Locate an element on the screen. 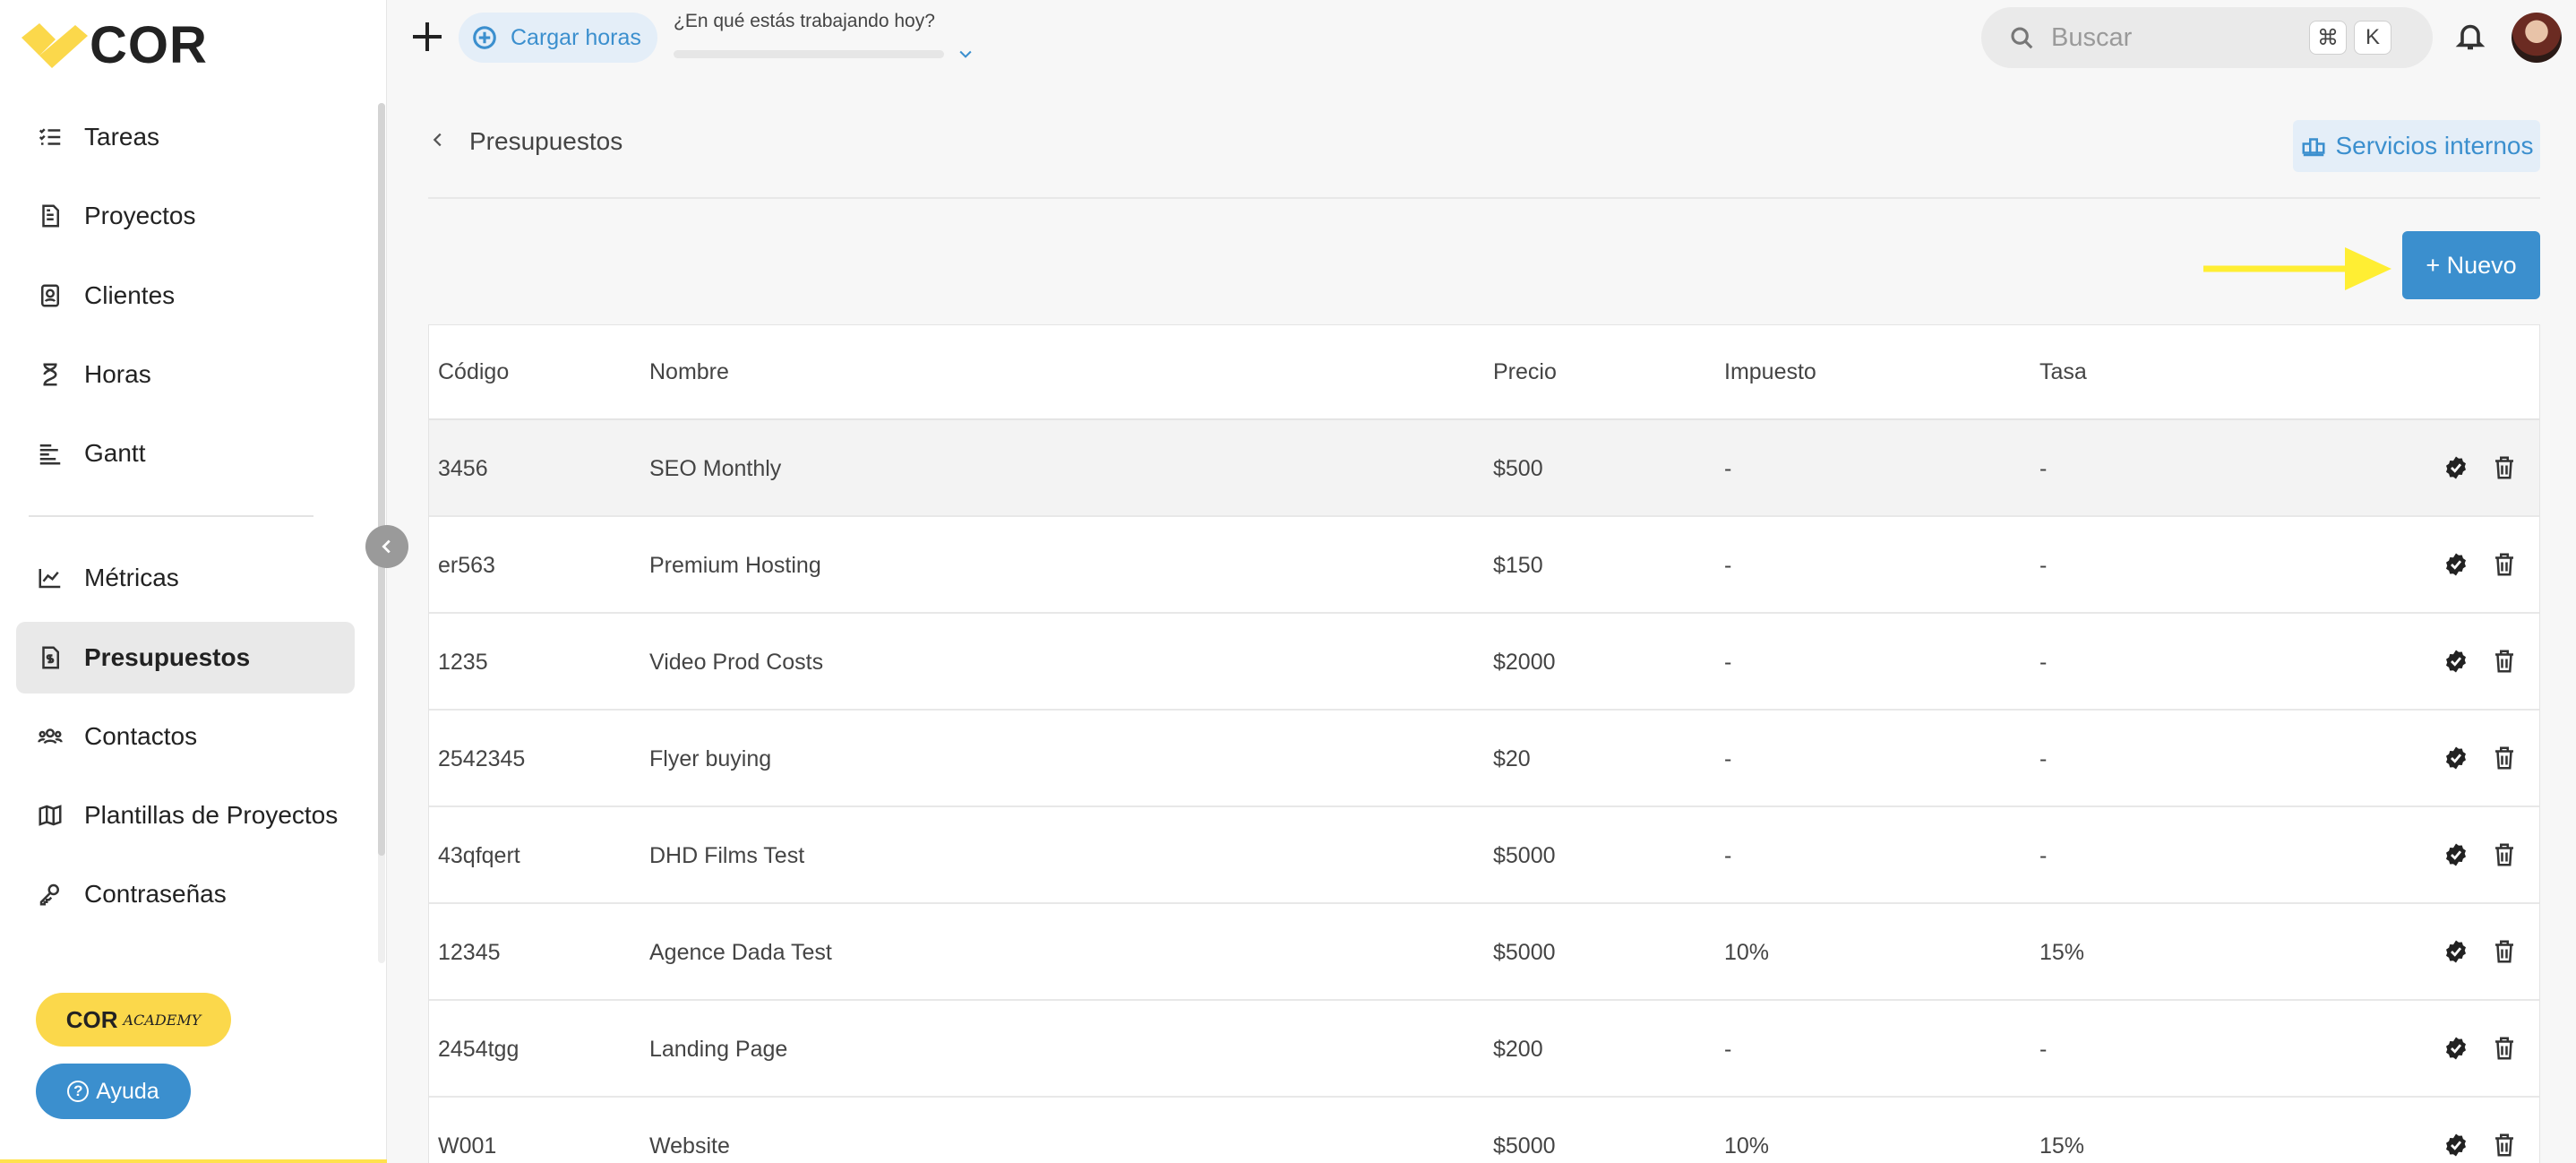 This screenshot has height=1163, width=2576. collapse-sidebar-button is located at coordinates (386, 546).